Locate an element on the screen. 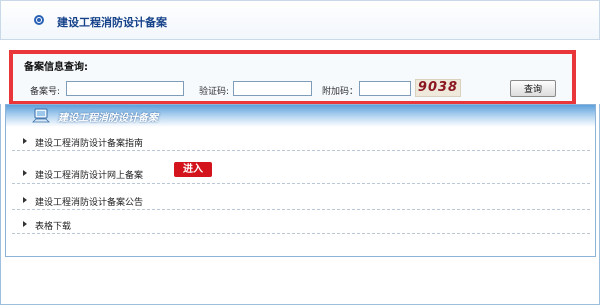 This screenshot has width=600, height=305. filing-guide-link: 建设工程消防设计备案指南 is located at coordinates (89, 142).